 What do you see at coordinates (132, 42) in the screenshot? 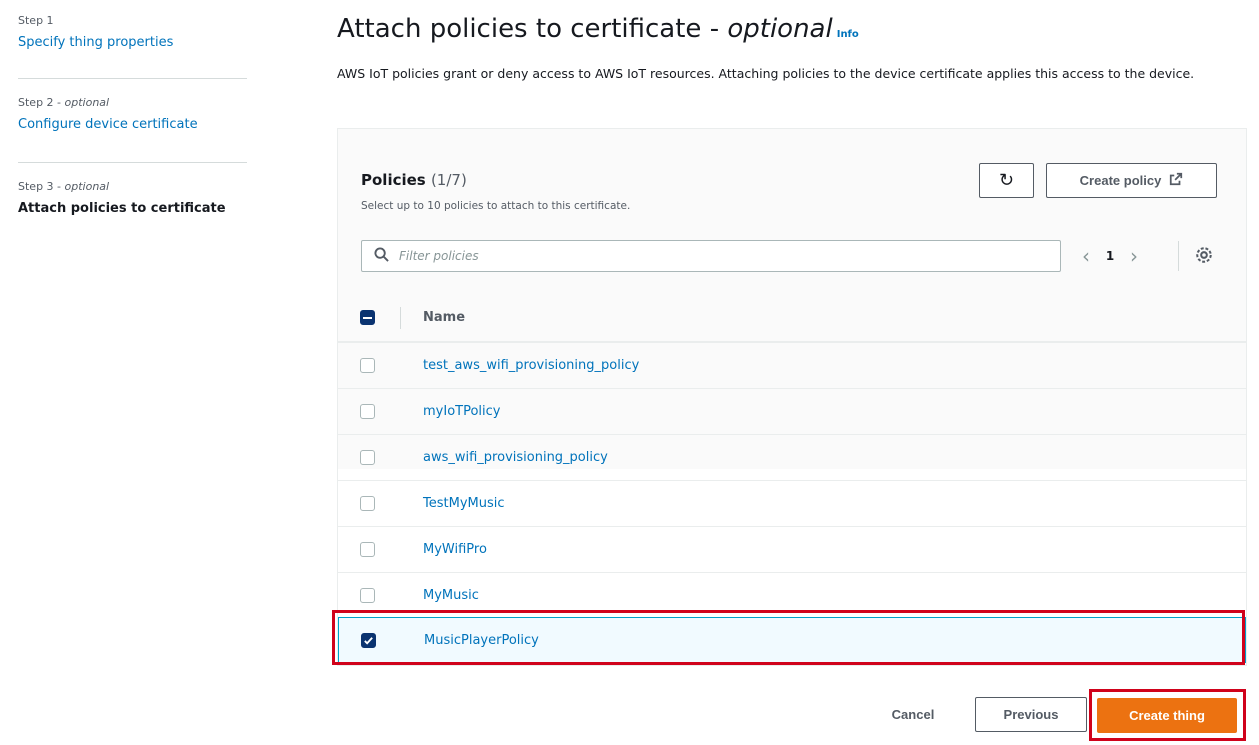
I see `step-1-link: Specify thing properties` at bounding box center [132, 42].